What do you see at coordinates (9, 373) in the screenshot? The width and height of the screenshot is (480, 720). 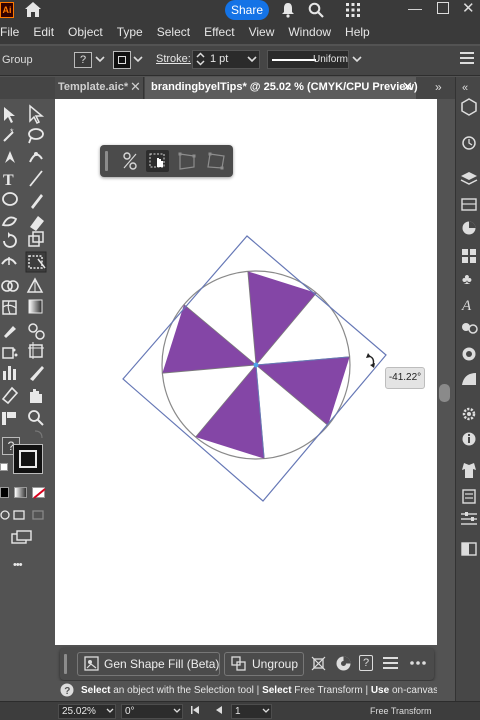 I see `column-graph-icon` at bounding box center [9, 373].